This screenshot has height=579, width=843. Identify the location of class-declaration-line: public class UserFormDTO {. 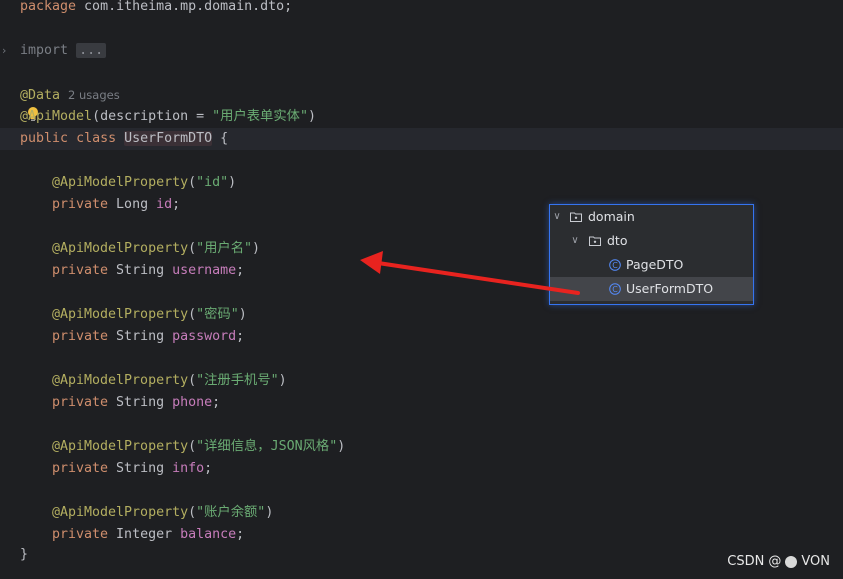
(421, 139).